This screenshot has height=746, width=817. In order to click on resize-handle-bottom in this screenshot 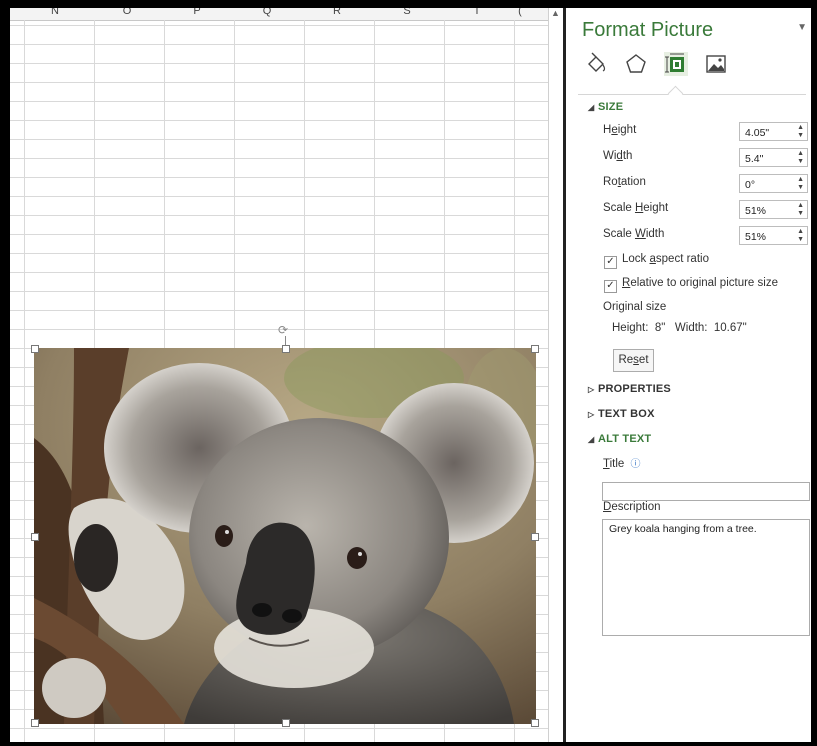, I will do `click(286, 723)`.